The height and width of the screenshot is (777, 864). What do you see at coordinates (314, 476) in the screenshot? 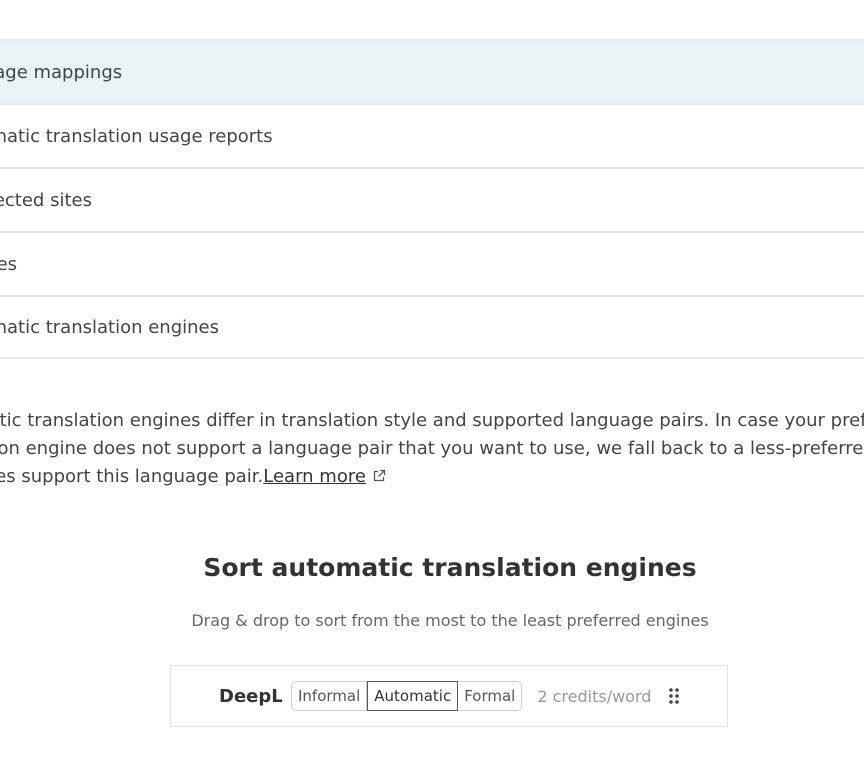
I see `learn-more-link: Learn more` at bounding box center [314, 476].